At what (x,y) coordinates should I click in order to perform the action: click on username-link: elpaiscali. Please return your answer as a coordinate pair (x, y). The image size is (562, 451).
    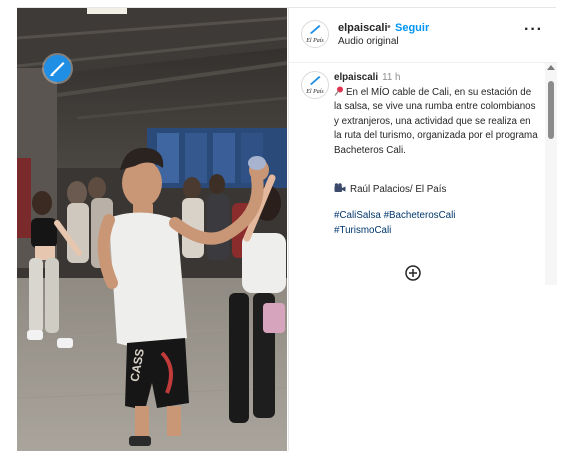
    Looking at the image, I should click on (363, 28).